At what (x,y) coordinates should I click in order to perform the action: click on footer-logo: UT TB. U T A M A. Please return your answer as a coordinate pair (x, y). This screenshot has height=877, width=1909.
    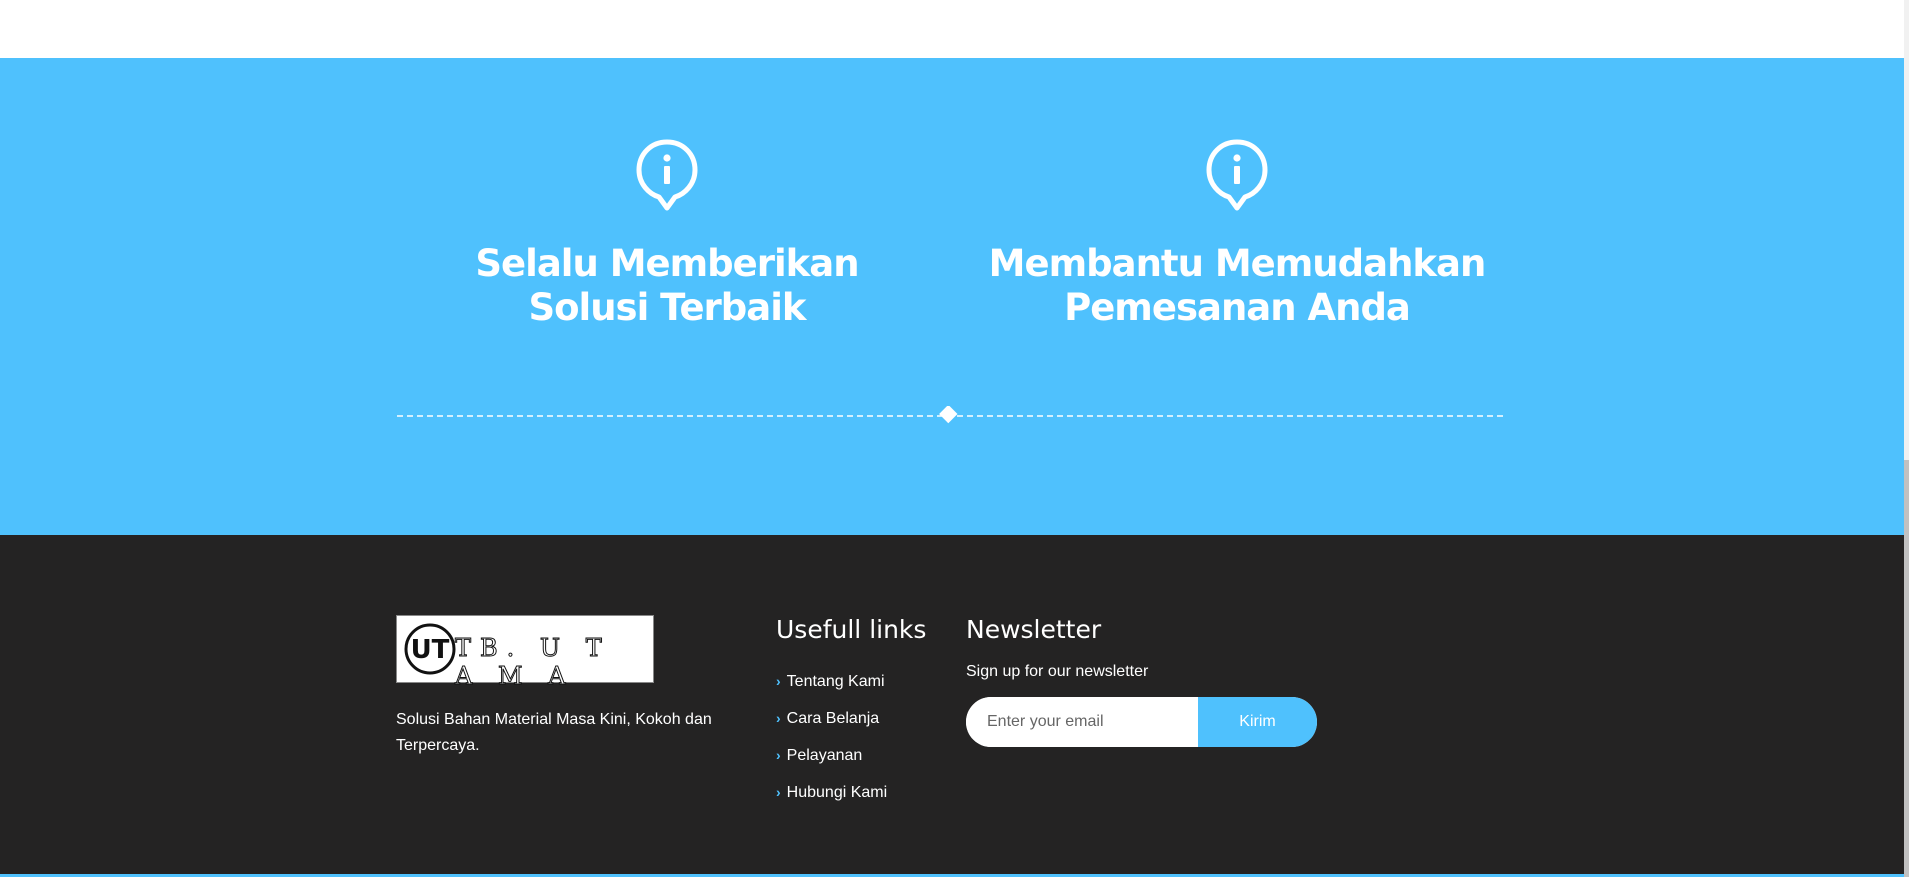
    Looking at the image, I should click on (525, 653).